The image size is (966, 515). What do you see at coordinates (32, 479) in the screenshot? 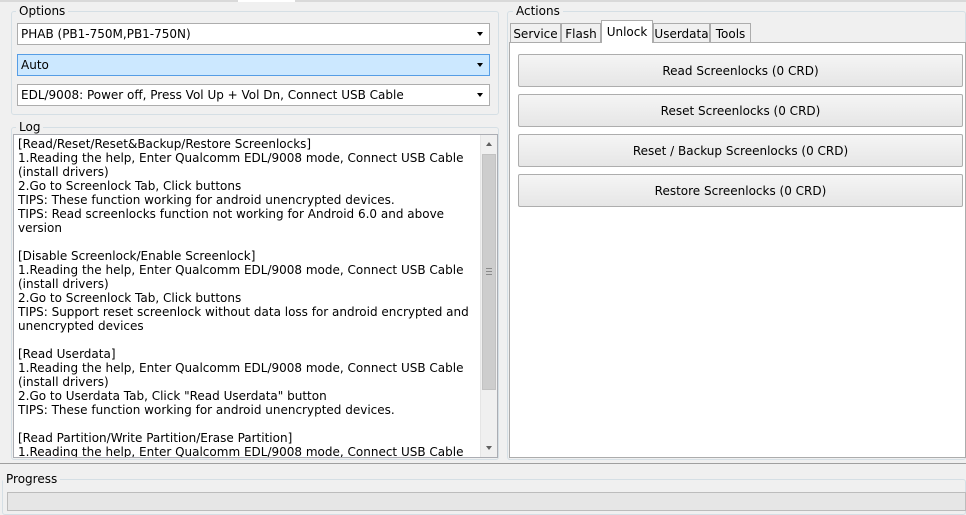
I see `progress-legend: Progress` at bounding box center [32, 479].